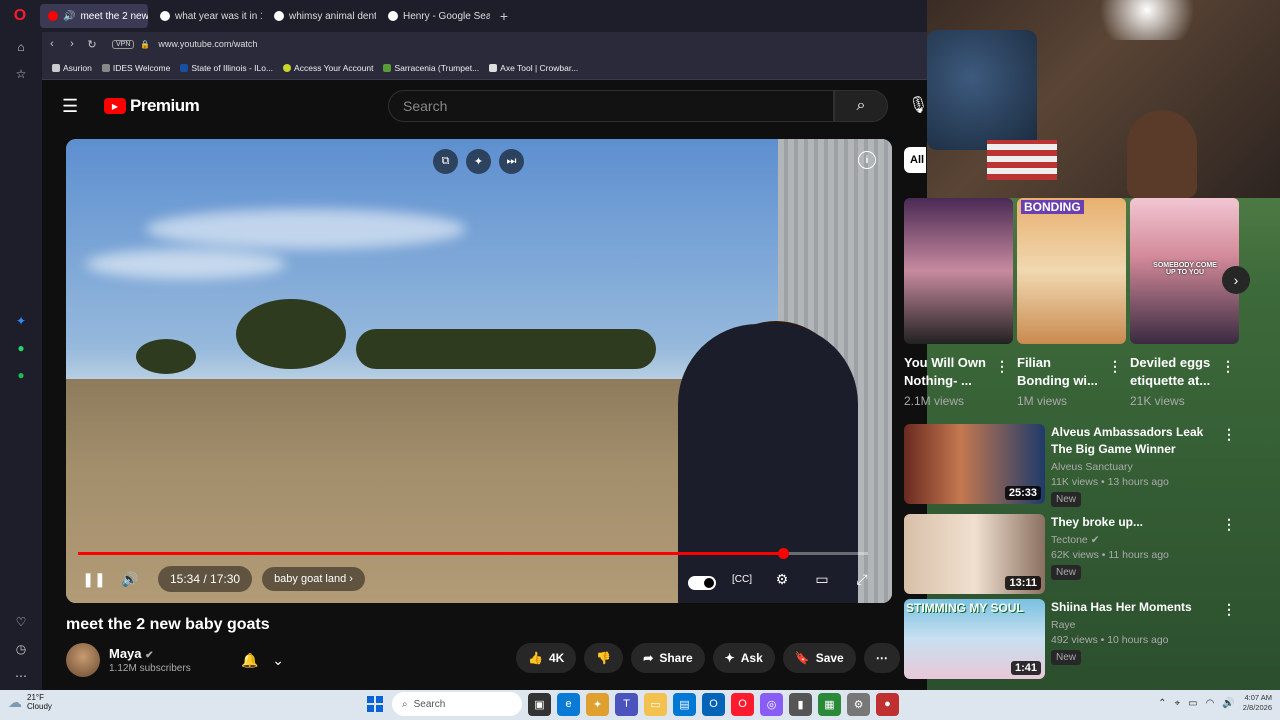 The image size is (1280, 720). Describe the element at coordinates (1071, 303) in the screenshot. I see `short-item: BONDING Filian Bonding wi... 1M views ⋮` at that location.